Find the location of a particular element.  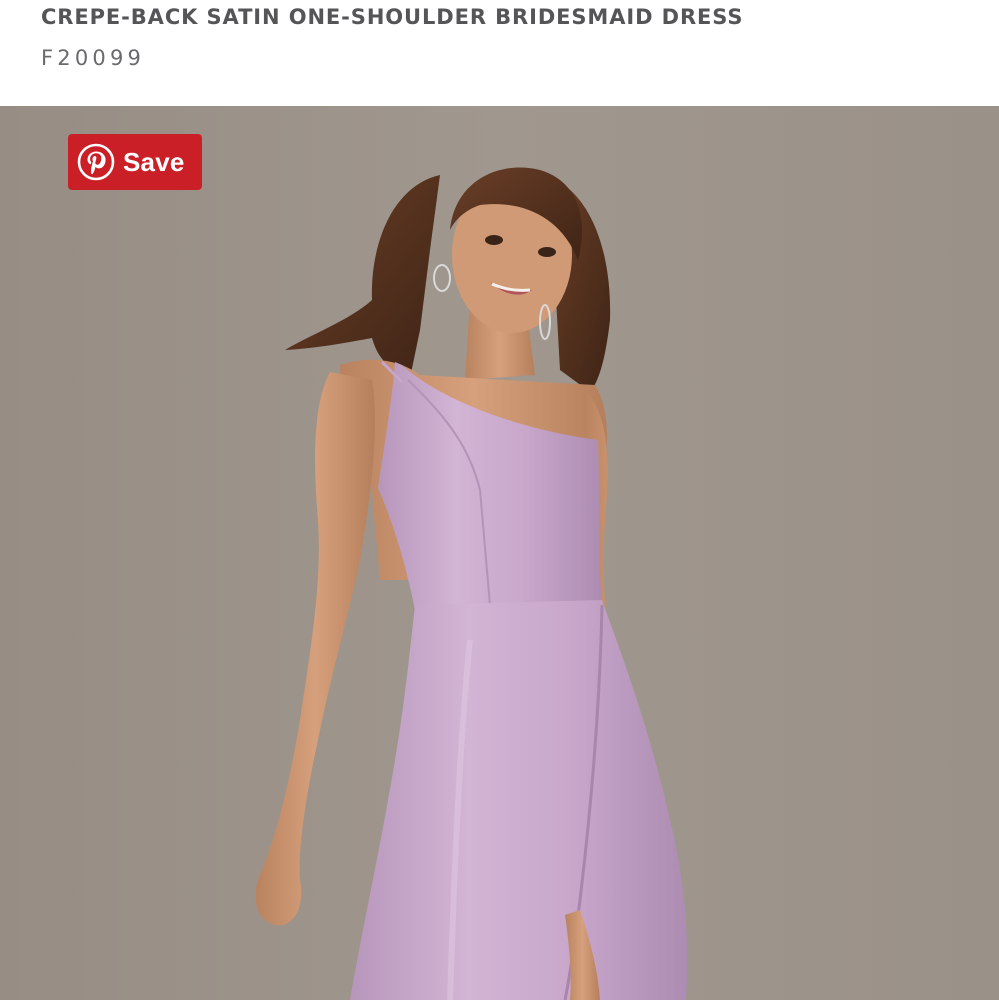

eye-right is located at coordinates (547, 252).